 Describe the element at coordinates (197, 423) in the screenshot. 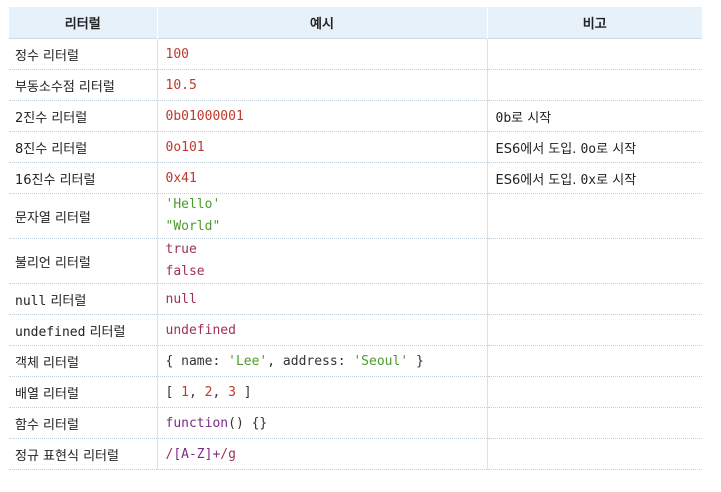

I see `code-keyword: function` at that location.